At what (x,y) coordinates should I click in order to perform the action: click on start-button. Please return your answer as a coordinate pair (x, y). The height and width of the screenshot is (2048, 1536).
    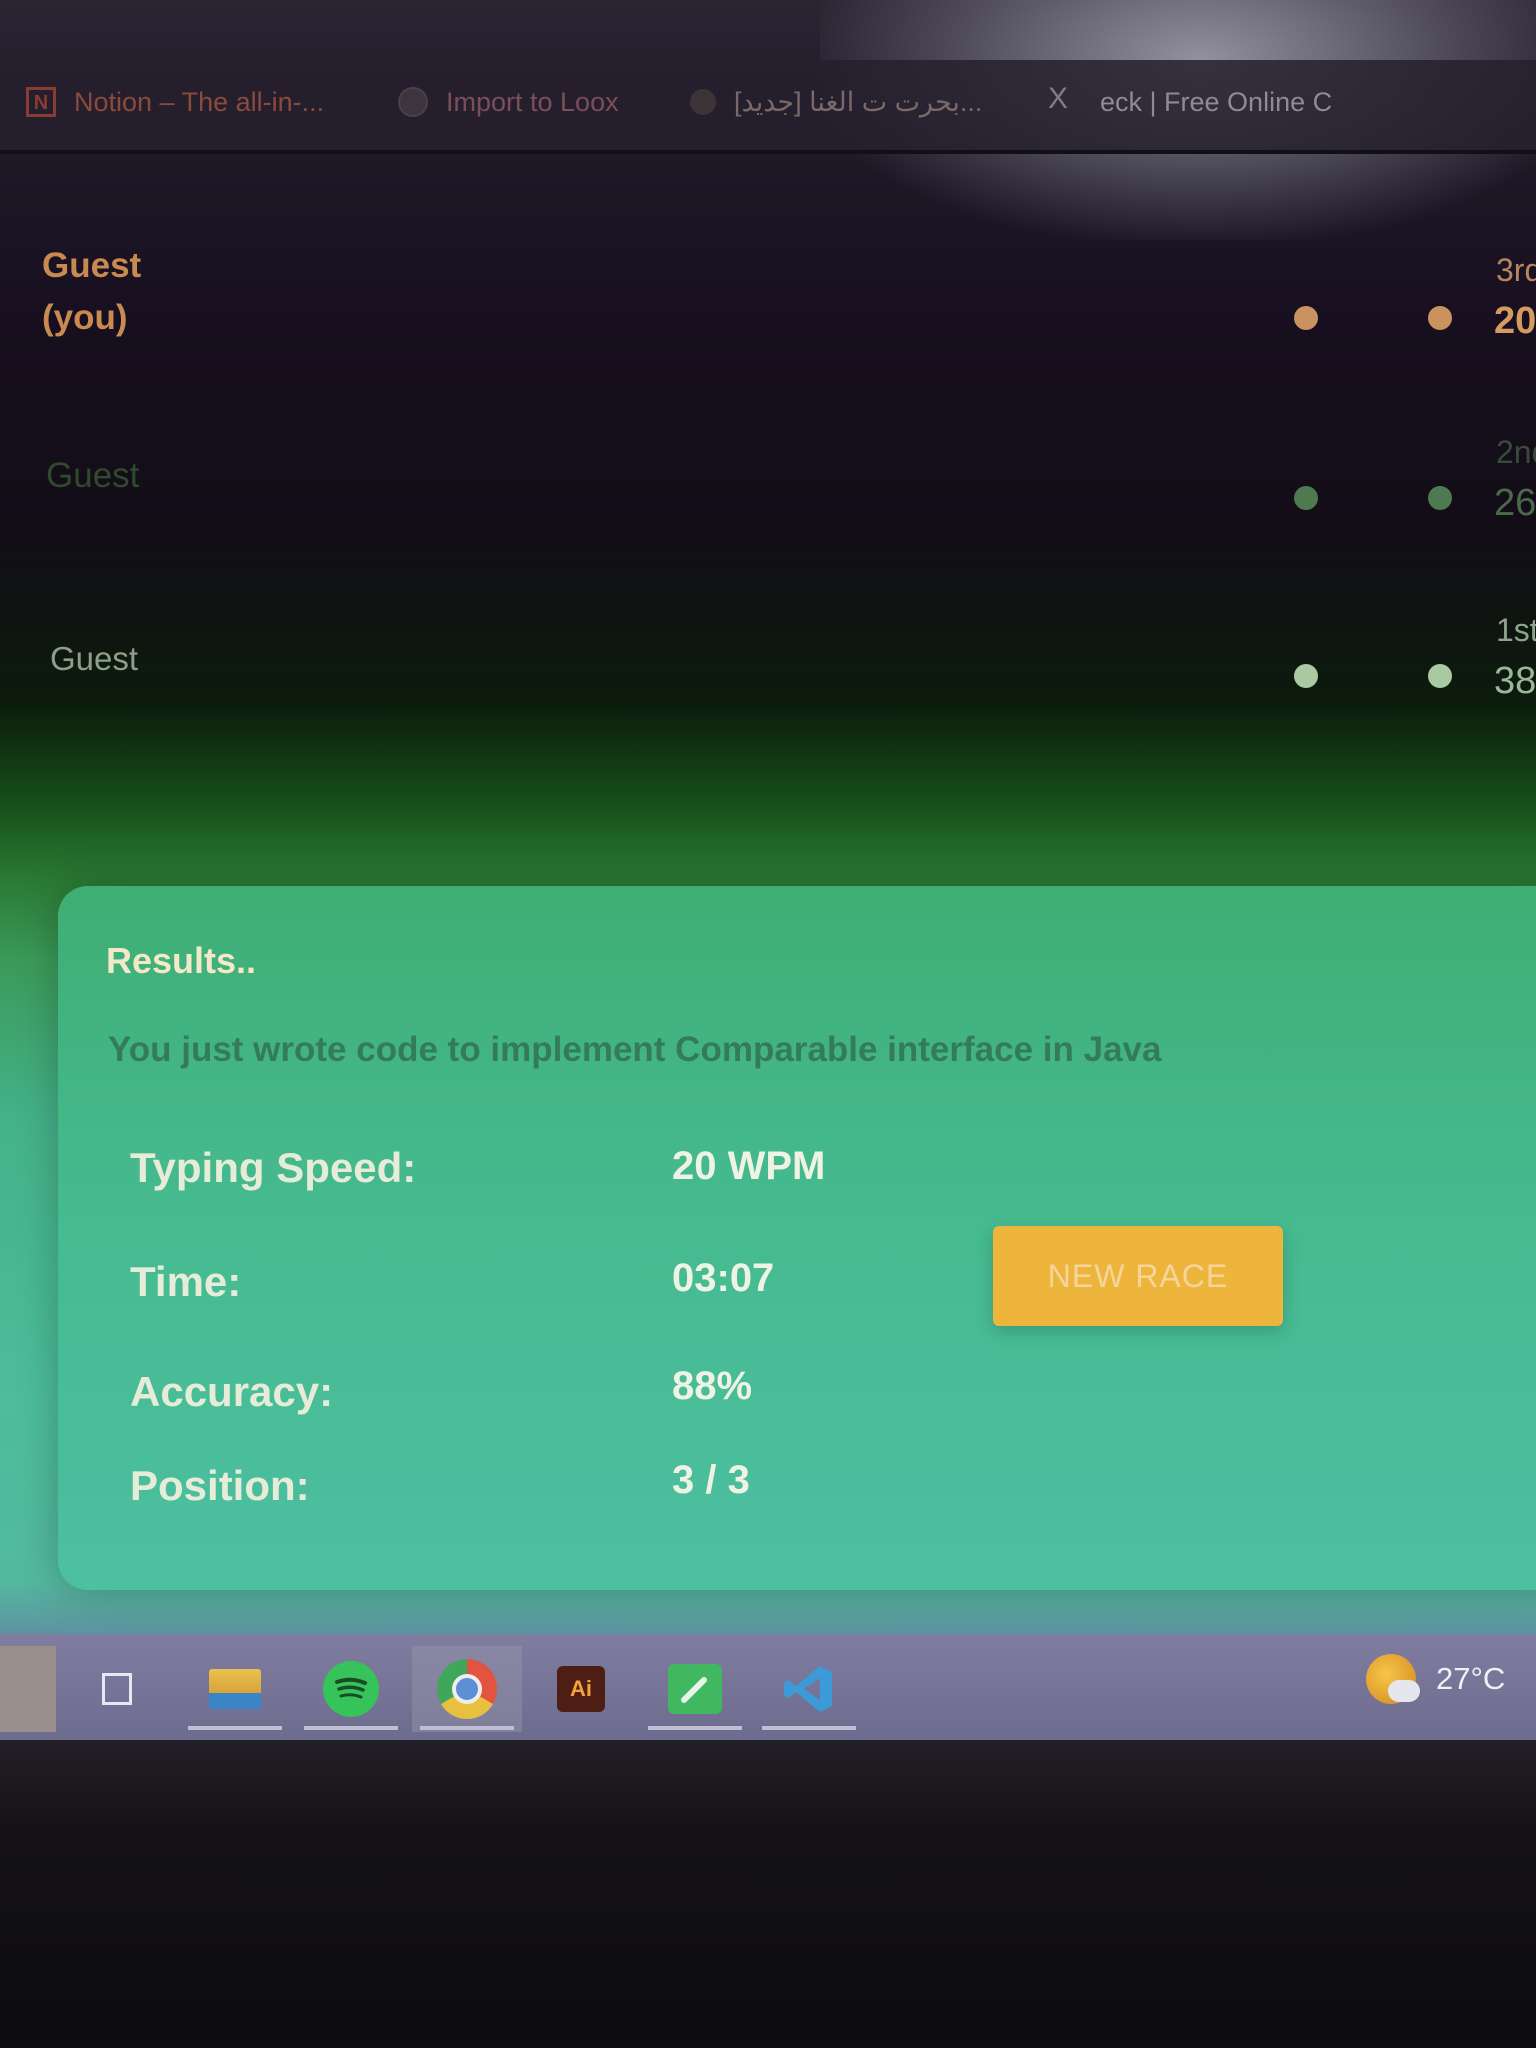
    Looking at the image, I should click on (28, 1689).